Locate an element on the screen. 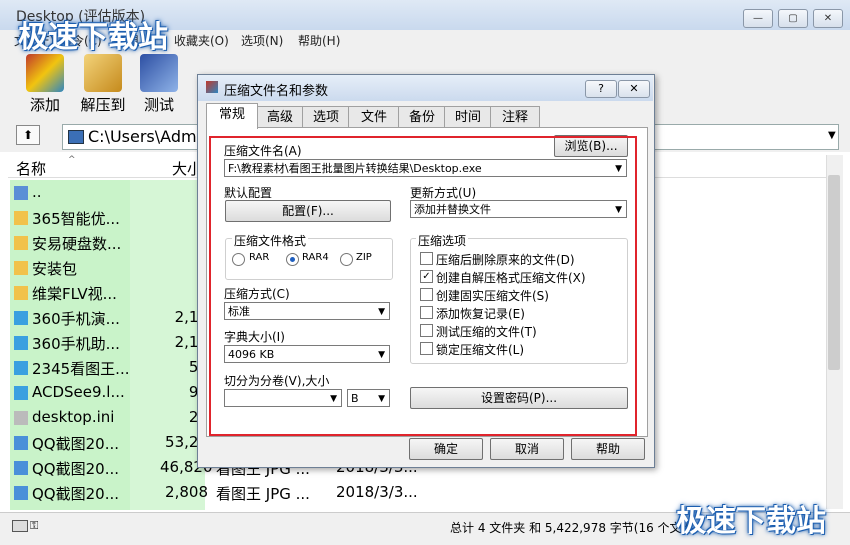 This screenshot has width=850, height=545. watermark-bottom: 极速下载站 is located at coordinates (751, 521).